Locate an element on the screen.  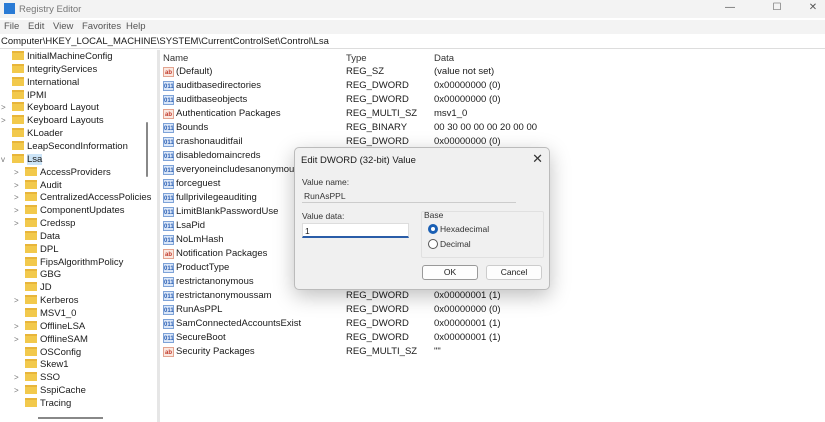
tree-item-label: IntegrityServices is located at coordinates (62, 69).